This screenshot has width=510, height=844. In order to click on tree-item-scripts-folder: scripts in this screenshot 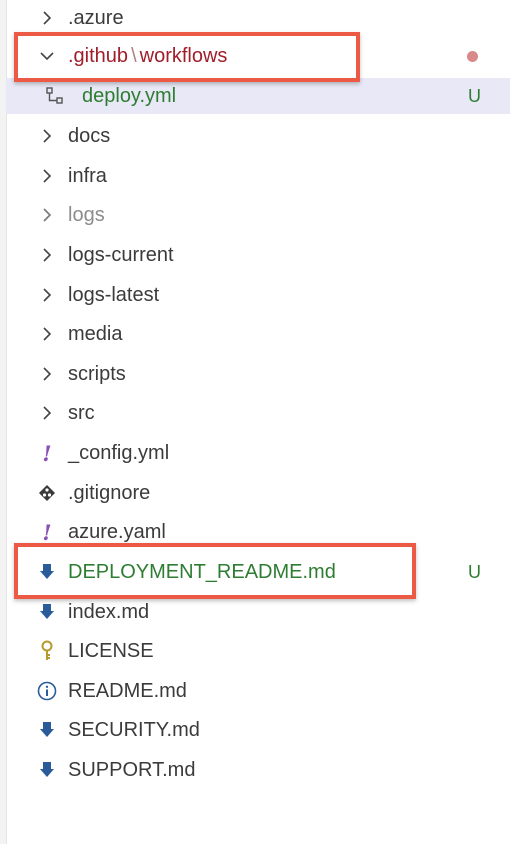, I will do `click(258, 374)`.